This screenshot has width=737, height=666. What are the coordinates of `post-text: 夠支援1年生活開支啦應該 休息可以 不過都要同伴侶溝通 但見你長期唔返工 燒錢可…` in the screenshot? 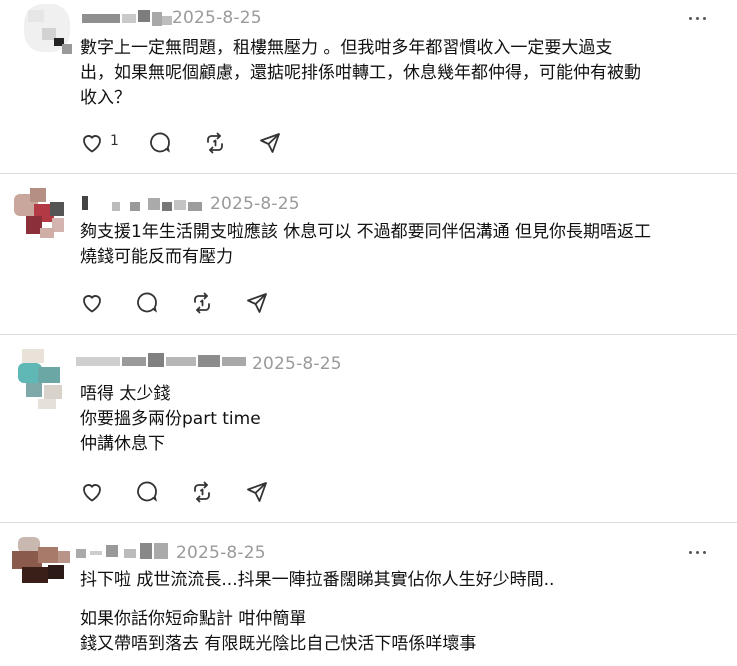 It's located at (365, 245).